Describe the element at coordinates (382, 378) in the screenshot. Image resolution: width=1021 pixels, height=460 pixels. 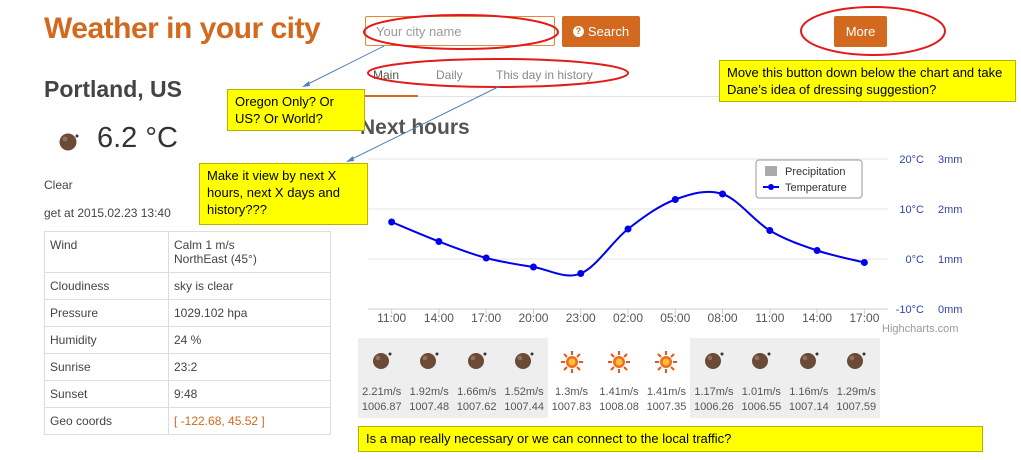
I see `forecast-item: 2.21m/s 1006.87` at that location.